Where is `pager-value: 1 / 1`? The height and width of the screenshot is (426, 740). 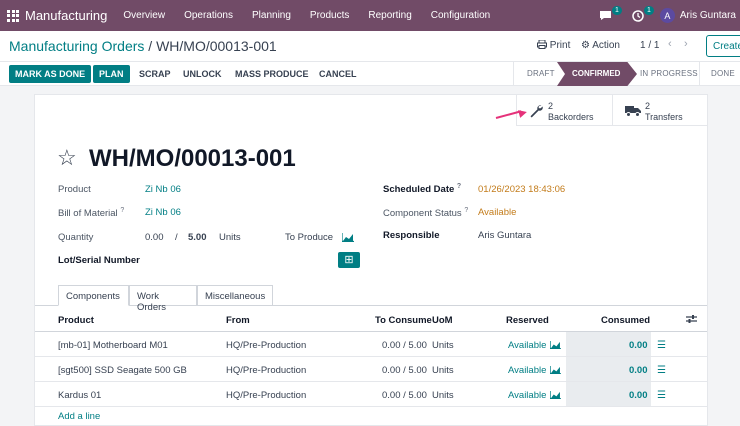
pager-value: 1 / 1 is located at coordinates (649, 45).